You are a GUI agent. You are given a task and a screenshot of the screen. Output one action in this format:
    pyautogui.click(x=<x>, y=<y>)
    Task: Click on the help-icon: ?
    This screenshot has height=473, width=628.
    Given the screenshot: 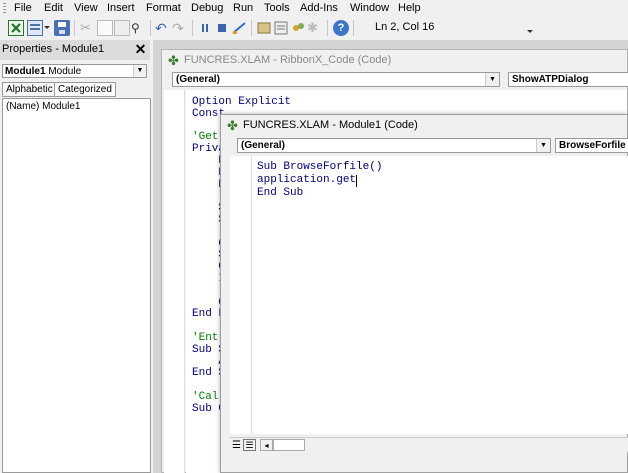 What is the action you would take?
    pyautogui.click(x=341, y=28)
    